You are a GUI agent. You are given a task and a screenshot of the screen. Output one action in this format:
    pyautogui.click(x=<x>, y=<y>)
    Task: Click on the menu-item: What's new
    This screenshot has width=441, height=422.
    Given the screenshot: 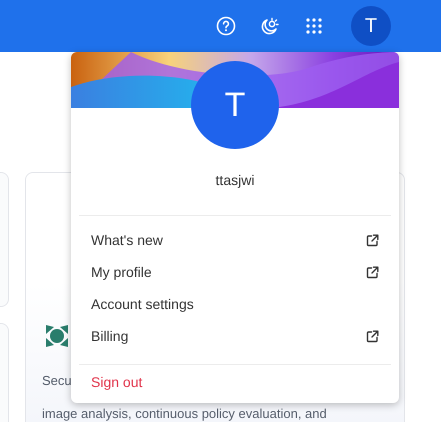 What is the action you would take?
    pyautogui.click(x=235, y=240)
    